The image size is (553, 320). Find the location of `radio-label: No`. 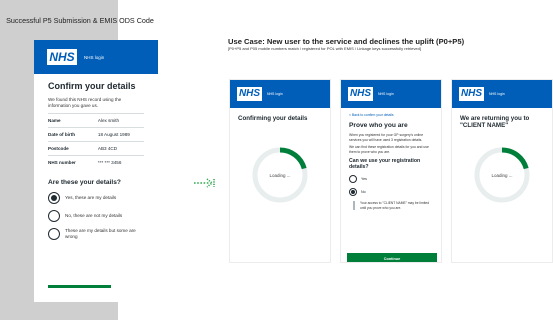

radio-label: No is located at coordinates (363, 192).